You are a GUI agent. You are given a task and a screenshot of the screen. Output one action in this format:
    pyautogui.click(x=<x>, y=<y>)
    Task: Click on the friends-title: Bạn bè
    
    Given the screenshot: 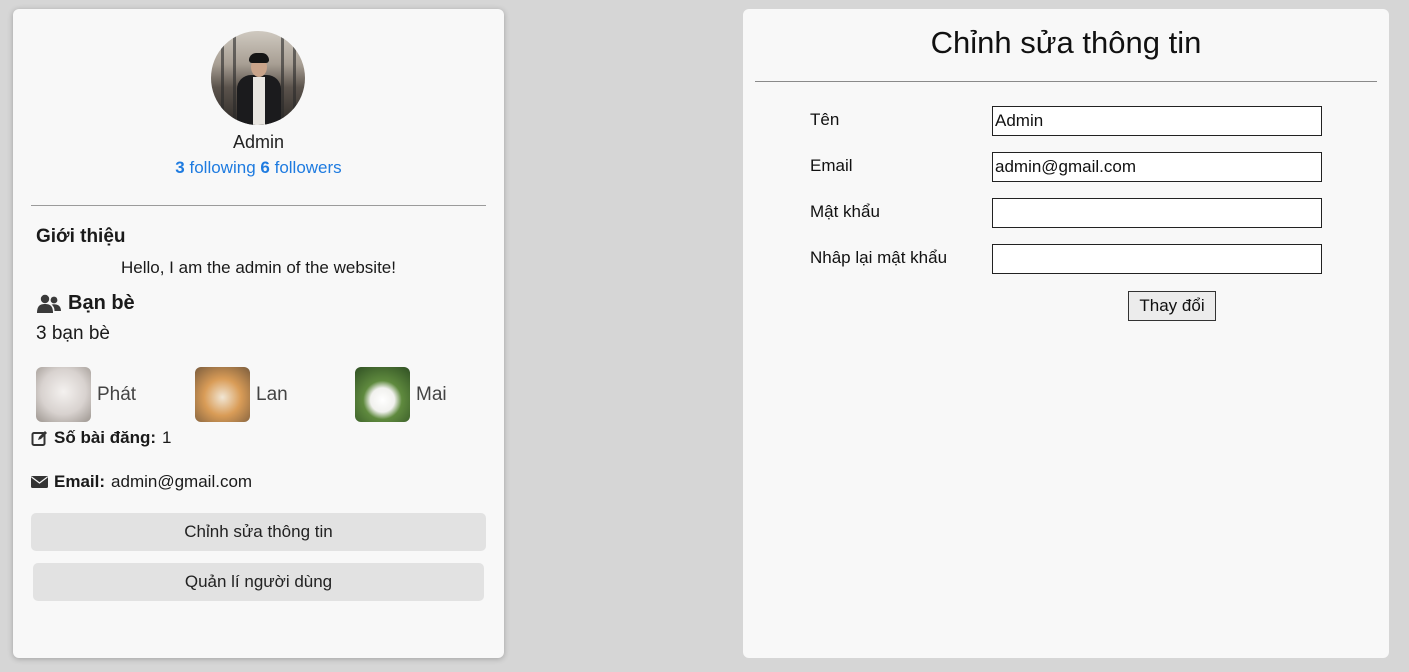 What is the action you would take?
    pyautogui.click(x=85, y=303)
    